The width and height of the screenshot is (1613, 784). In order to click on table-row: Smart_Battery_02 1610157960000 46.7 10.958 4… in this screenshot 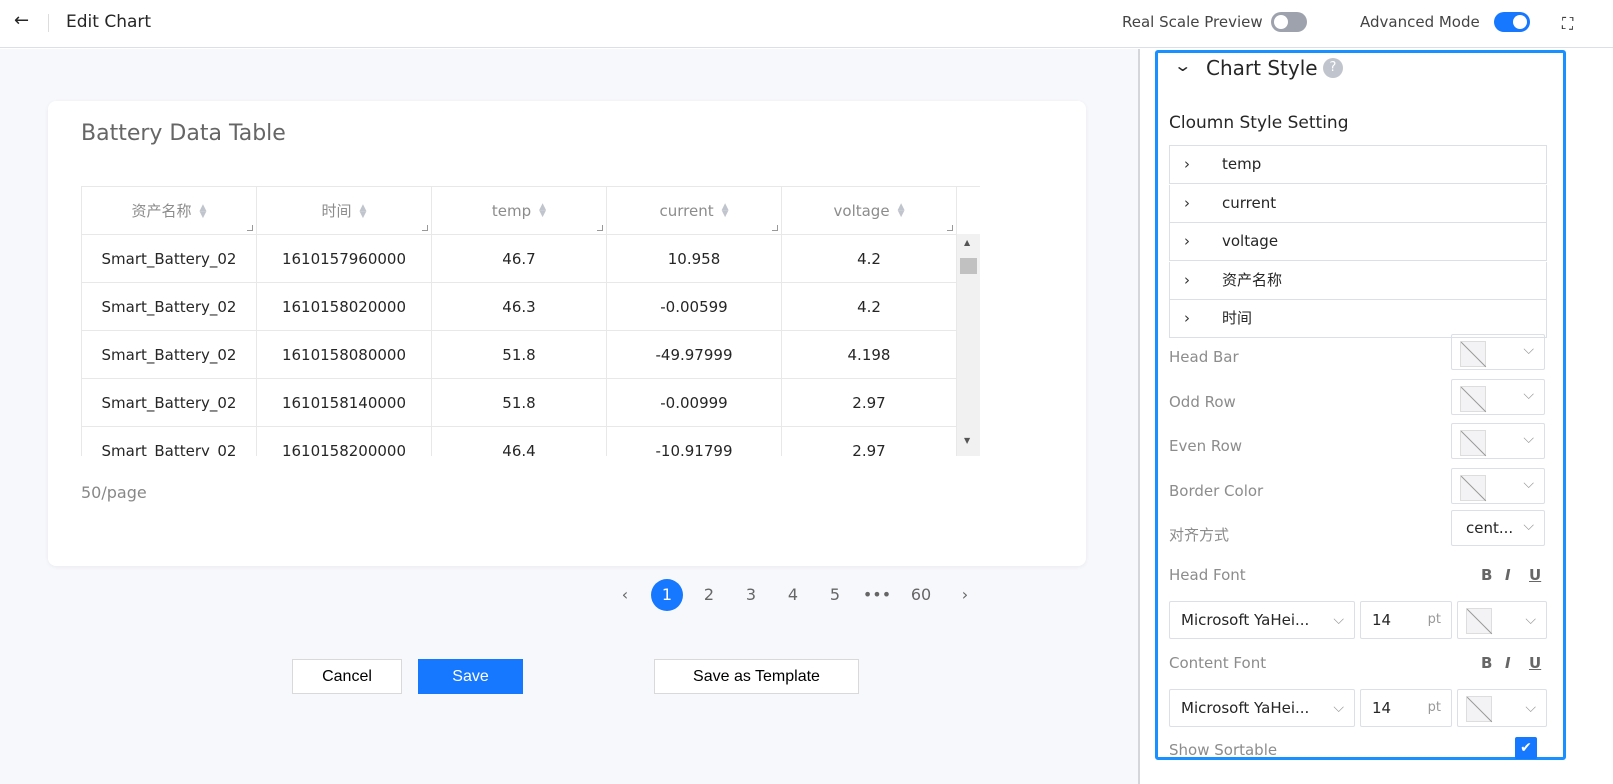, I will do `click(519, 258)`.